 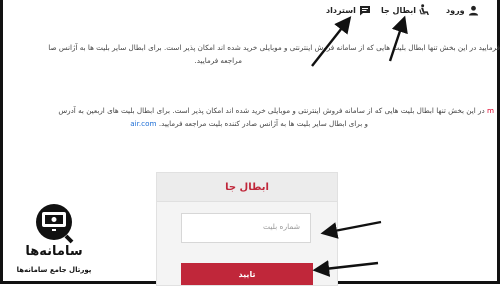 What do you see at coordinates (54, 241) in the screenshot?
I see `samanehha-logo: سامانه‌ها پورتال جامع سامانه‌ها` at bounding box center [54, 241].